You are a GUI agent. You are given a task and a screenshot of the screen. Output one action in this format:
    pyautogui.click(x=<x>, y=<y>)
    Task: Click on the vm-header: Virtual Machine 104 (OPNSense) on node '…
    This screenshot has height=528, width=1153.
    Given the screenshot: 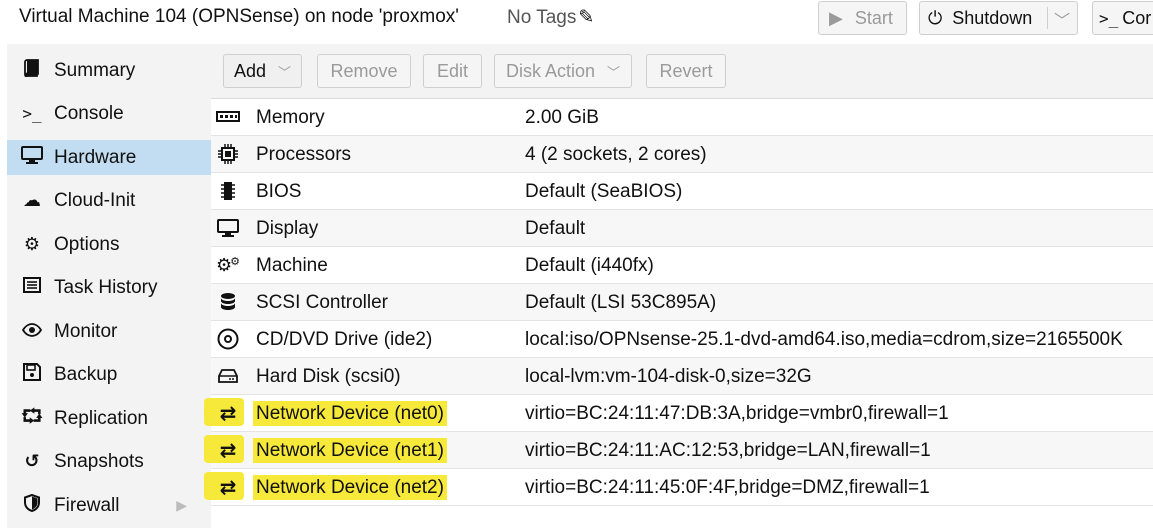 What is the action you would take?
    pyautogui.click(x=576, y=19)
    